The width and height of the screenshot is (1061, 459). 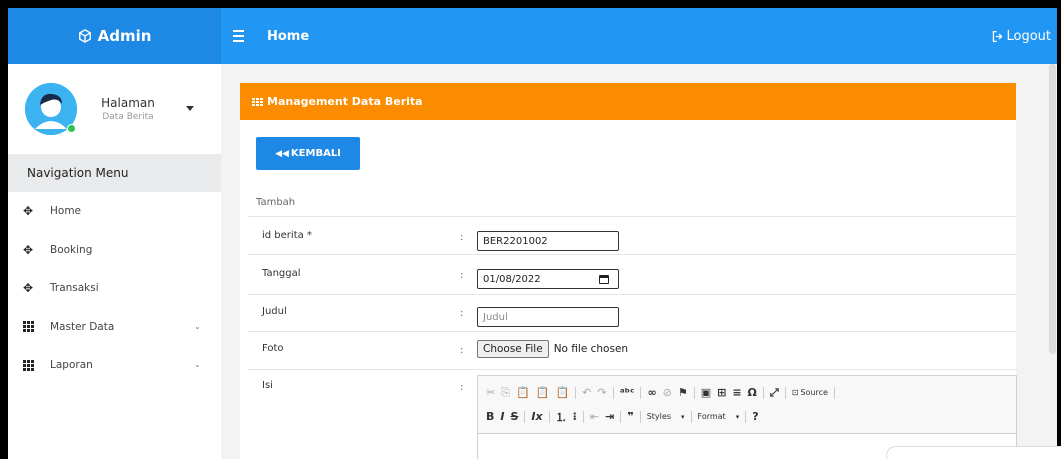 What do you see at coordinates (562, 392) in the screenshot?
I see `paste-word-icon: 📋` at bounding box center [562, 392].